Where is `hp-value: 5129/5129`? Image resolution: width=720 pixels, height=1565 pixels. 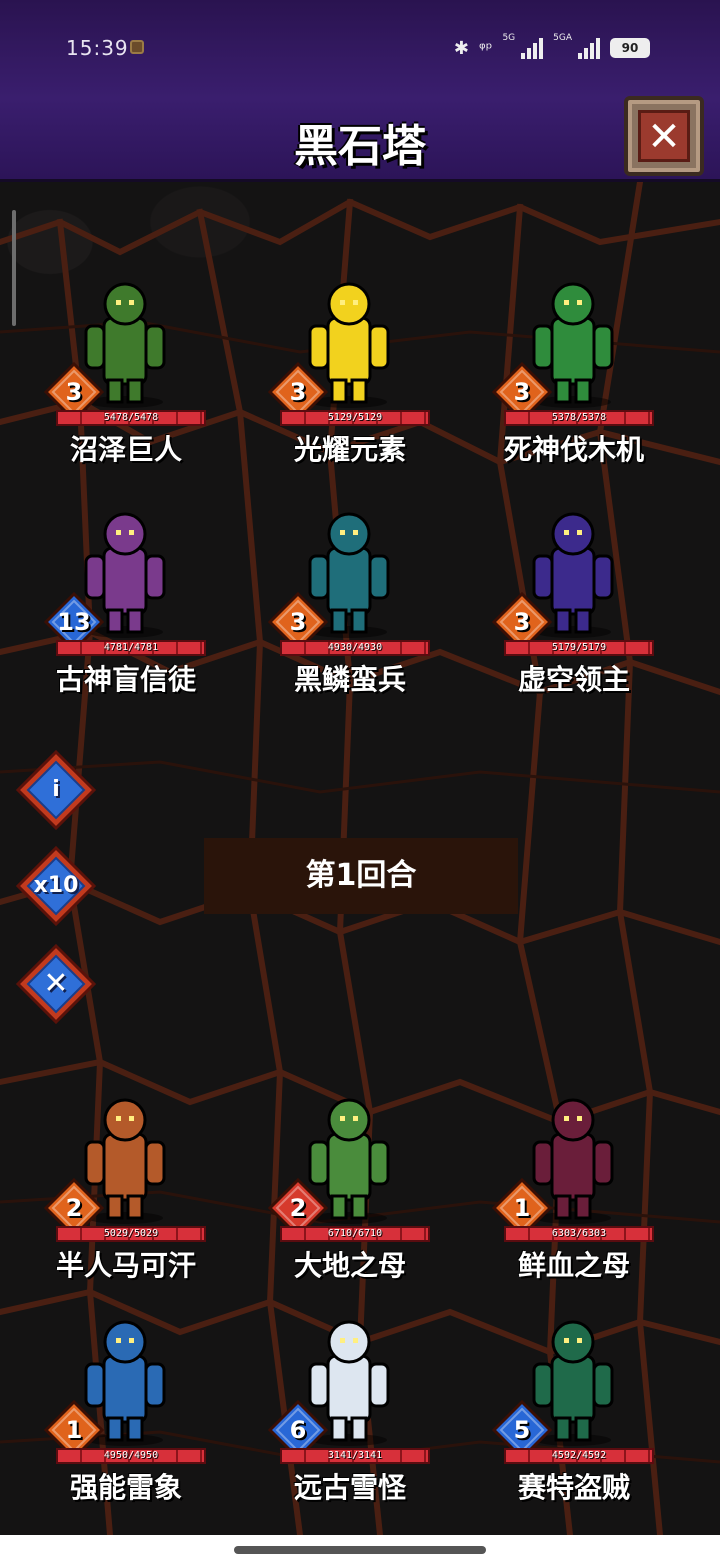 hp-value: 5129/5129 is located at coordinates (355, 417).